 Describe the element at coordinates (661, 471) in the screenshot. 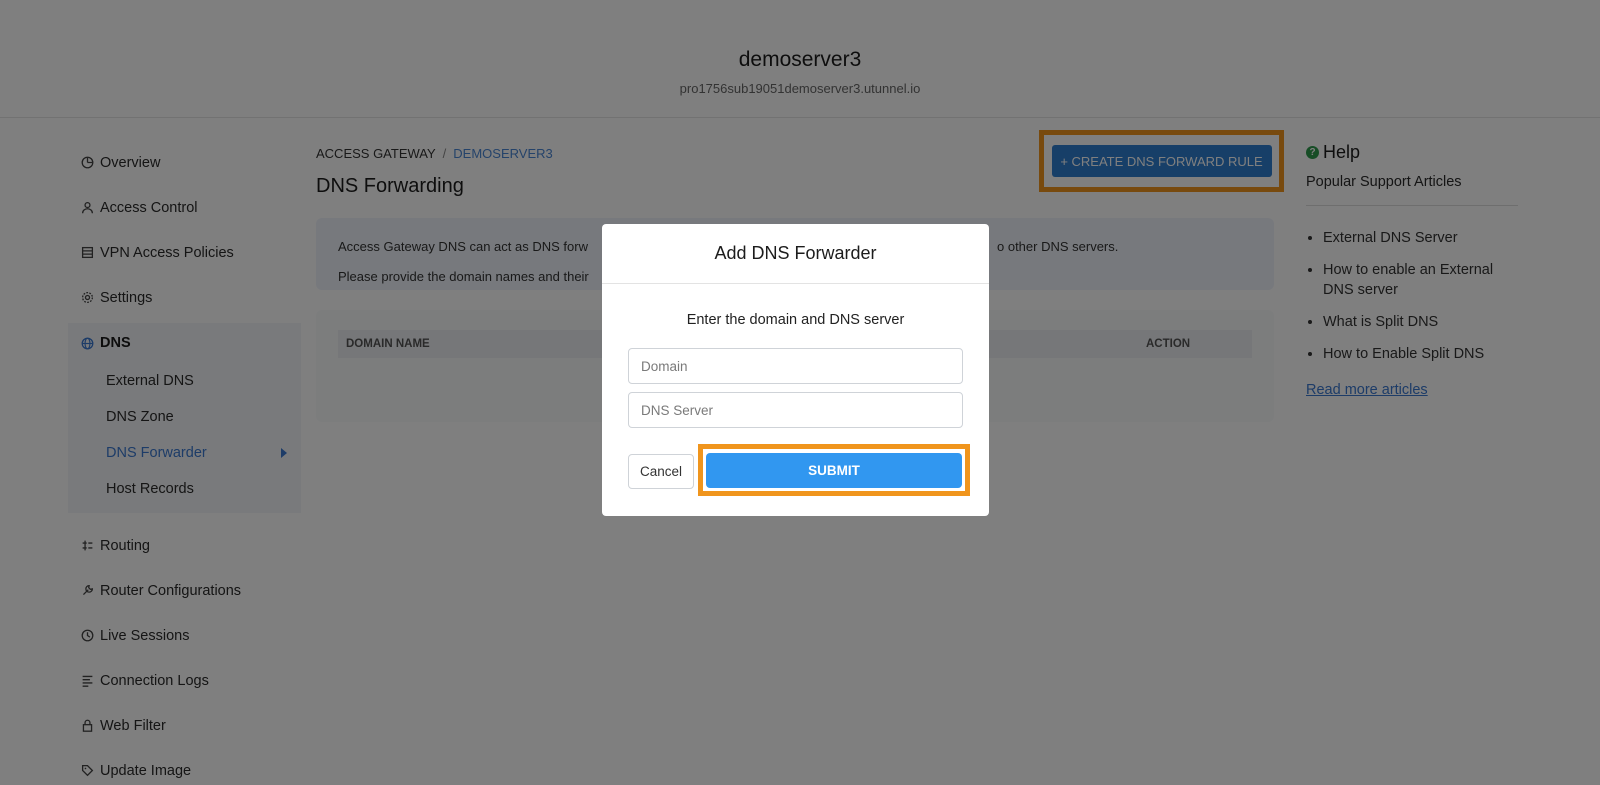

I see `cancel-button: Cancel` at that location.